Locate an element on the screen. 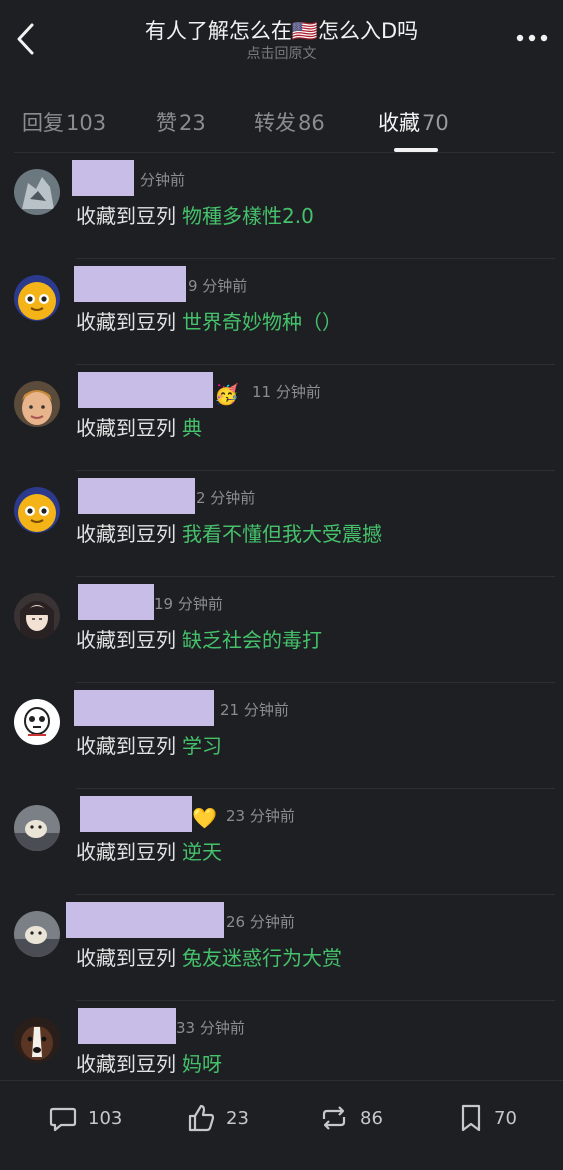  doulist-link: 妈呀 is located at coordinates (202, 1064).